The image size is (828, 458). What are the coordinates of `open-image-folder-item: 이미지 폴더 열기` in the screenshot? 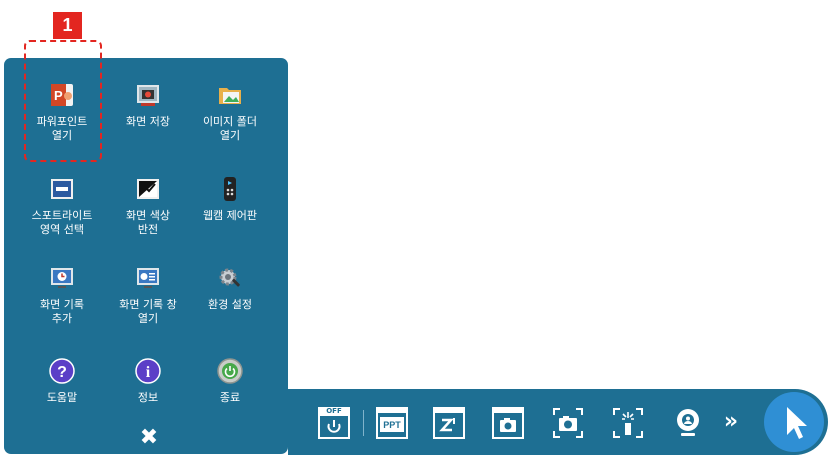 It's located at (230, 112).